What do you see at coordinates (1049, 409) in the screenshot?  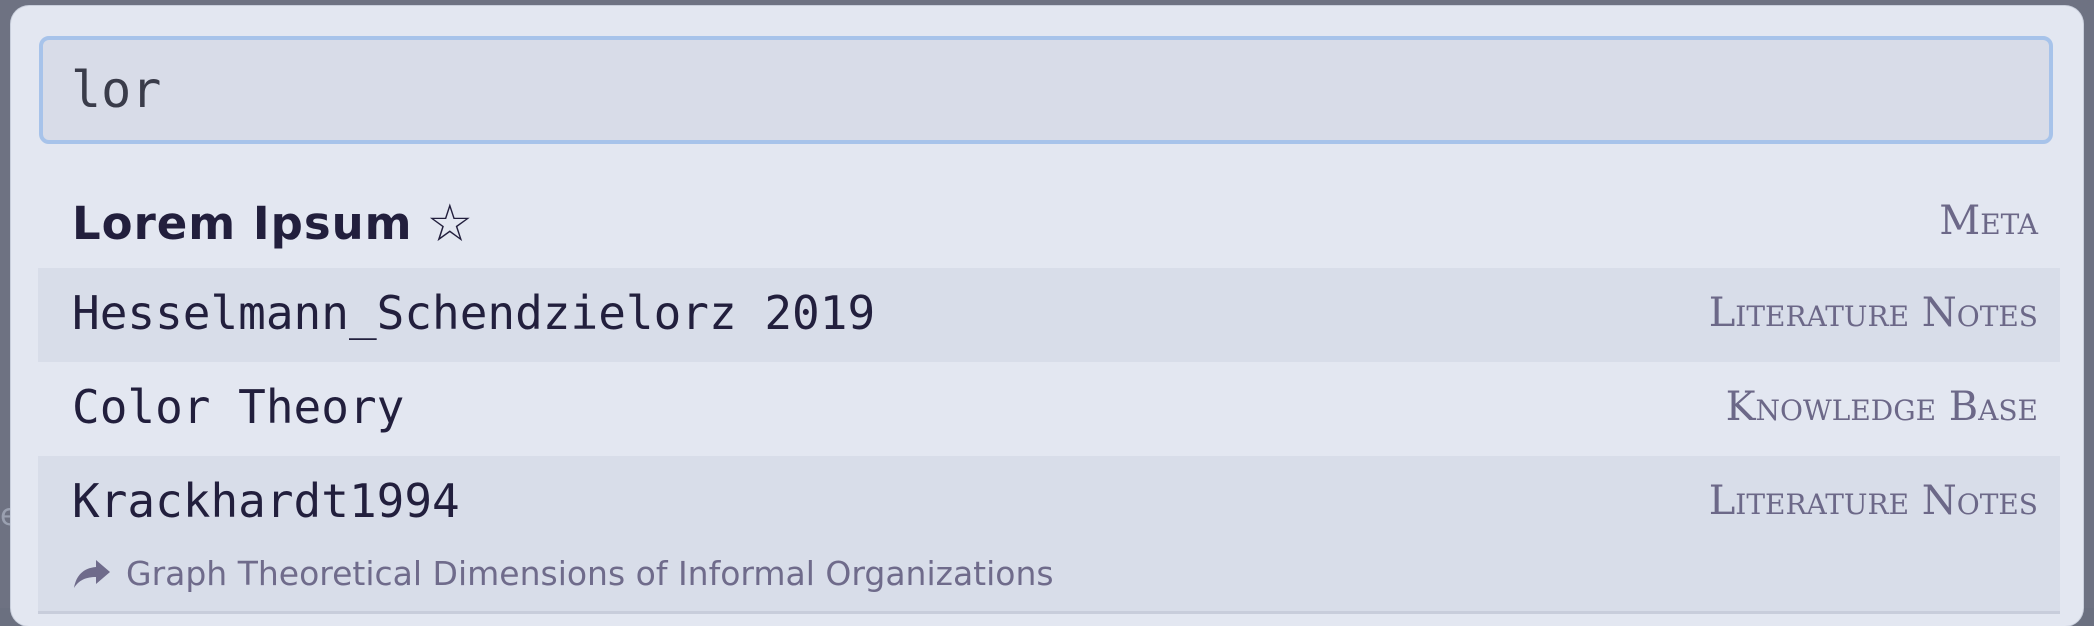 I see `list-item-result: Color Theory Knowledge Base` at bounding box center [1049, 409].